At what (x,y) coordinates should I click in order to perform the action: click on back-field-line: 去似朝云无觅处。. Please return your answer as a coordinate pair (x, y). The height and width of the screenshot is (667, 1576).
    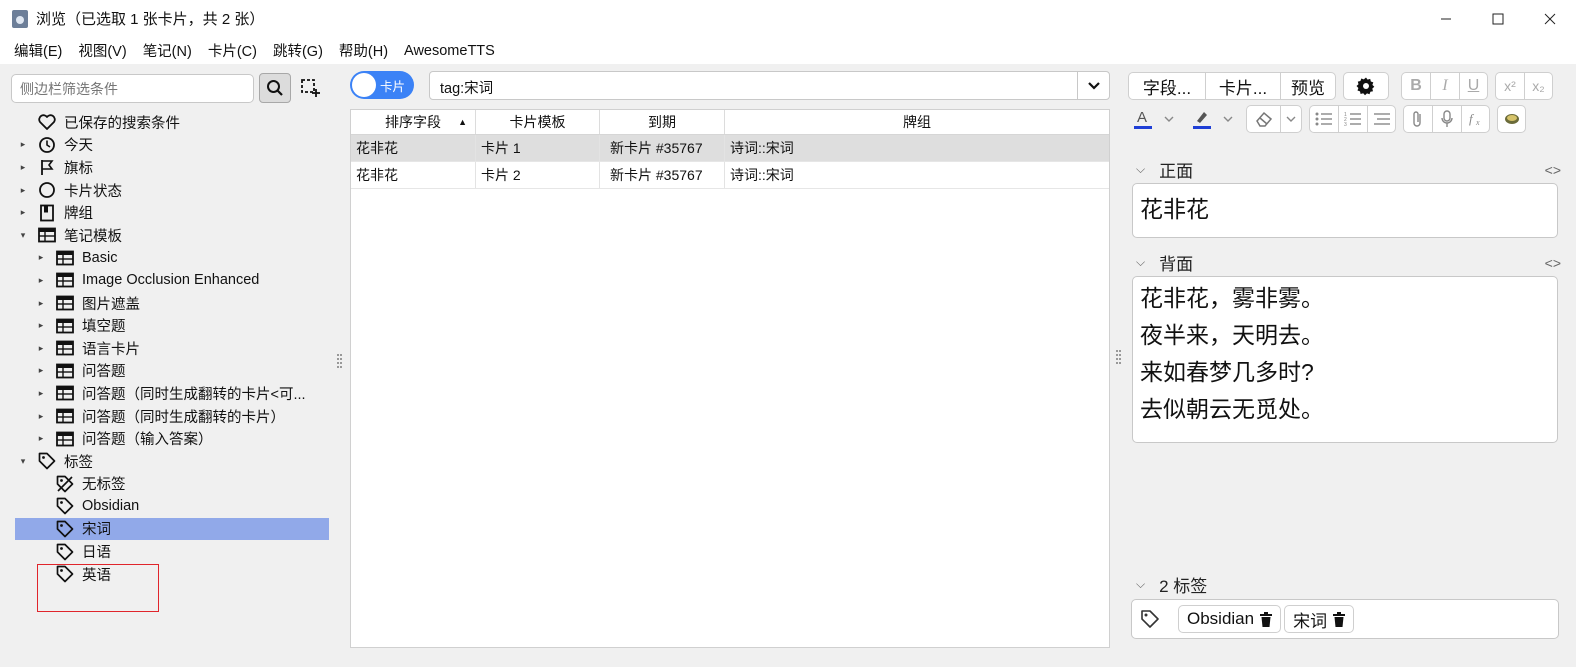
    Looking at the image, I should click on (1345, 409).